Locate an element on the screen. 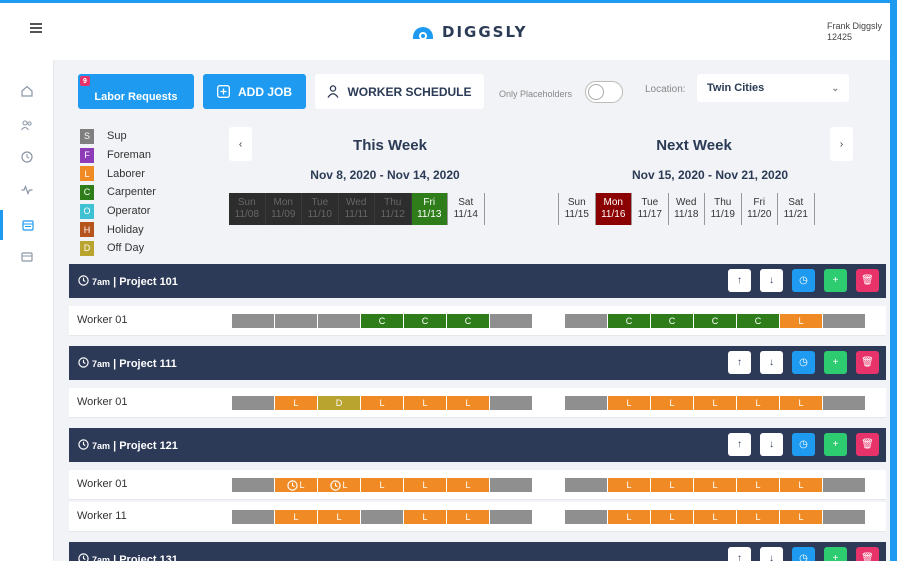 The image size is (897, 561). home-icon is located at coordinates (26, 91).